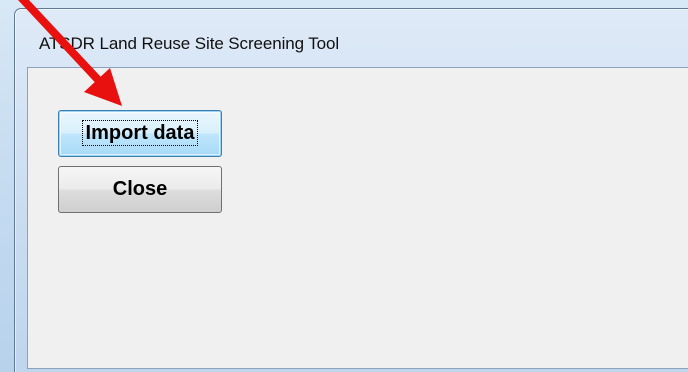  I want to click on import-data-button: Import data, so click(140, 133).